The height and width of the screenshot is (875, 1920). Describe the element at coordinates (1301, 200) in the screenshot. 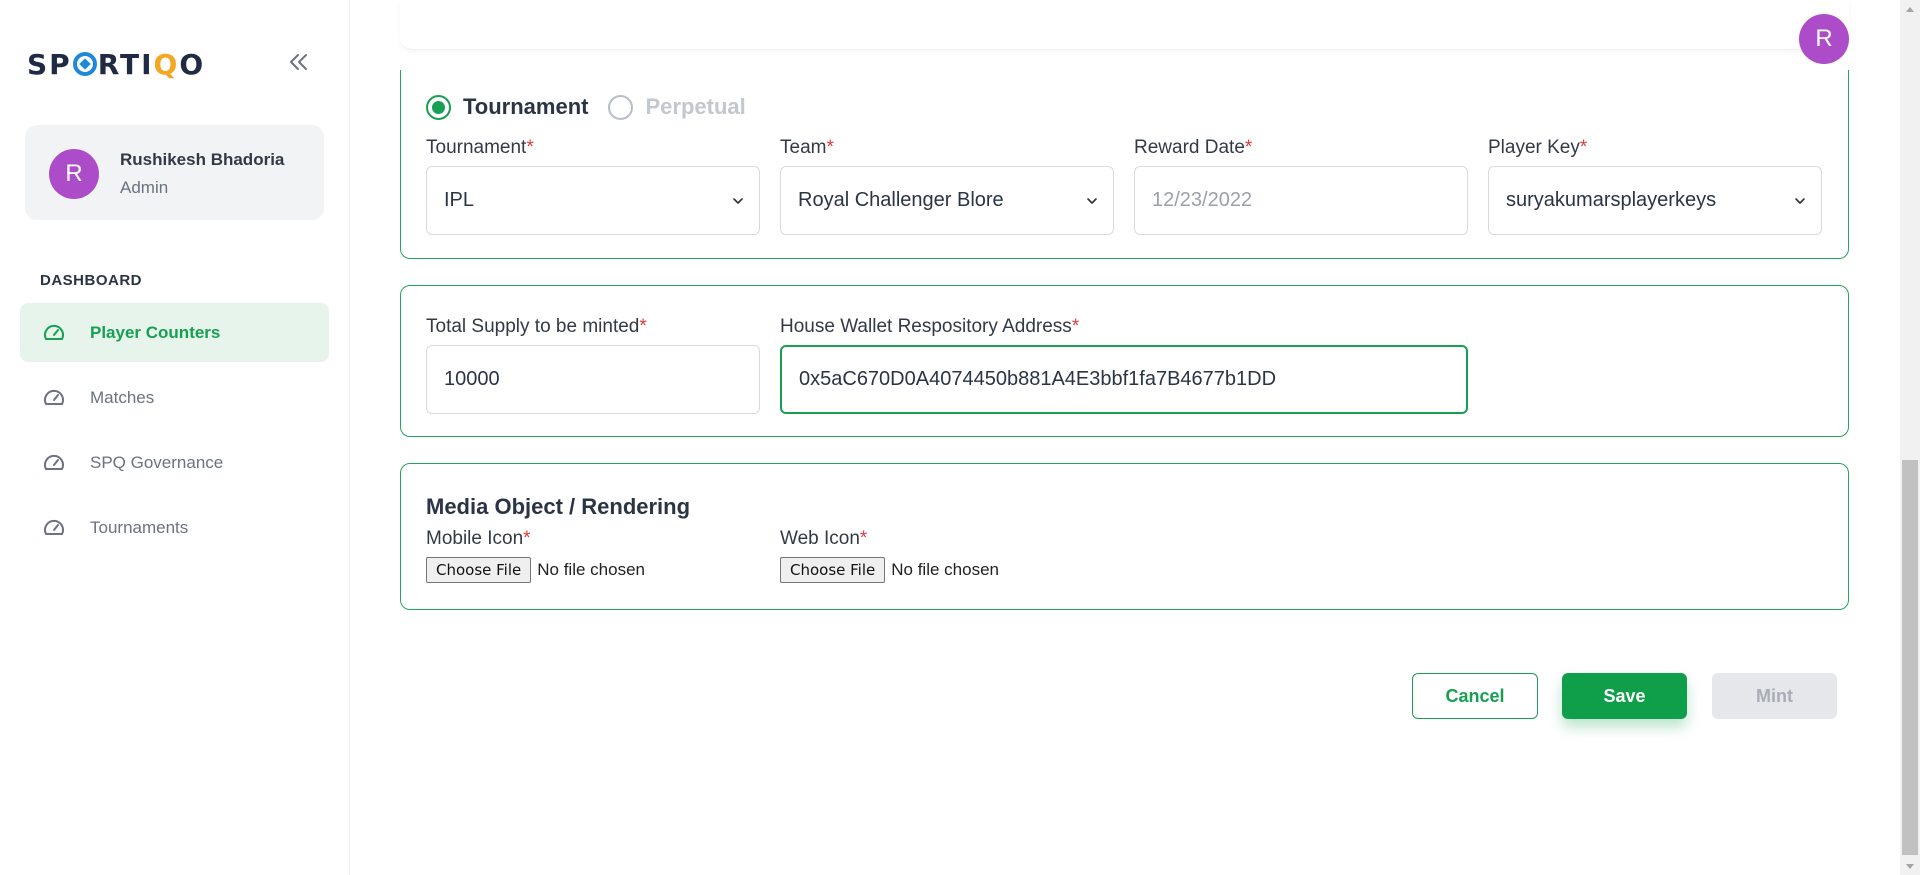

I see `reward-date-input: 12/23/2022` at that location.